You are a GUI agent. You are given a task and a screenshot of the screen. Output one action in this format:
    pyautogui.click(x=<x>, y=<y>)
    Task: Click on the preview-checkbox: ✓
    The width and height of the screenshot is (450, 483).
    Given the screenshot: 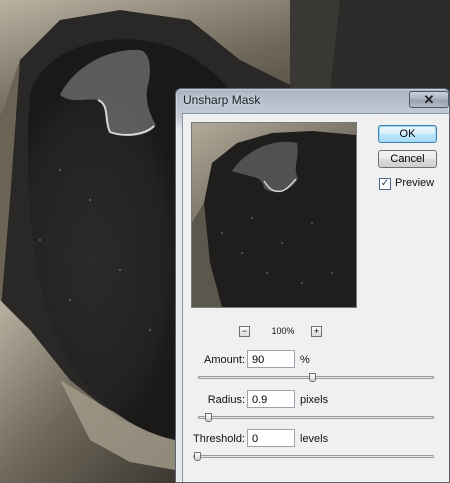 What is the action you would take?
    pyautogui.click(x=385, y=184)
    